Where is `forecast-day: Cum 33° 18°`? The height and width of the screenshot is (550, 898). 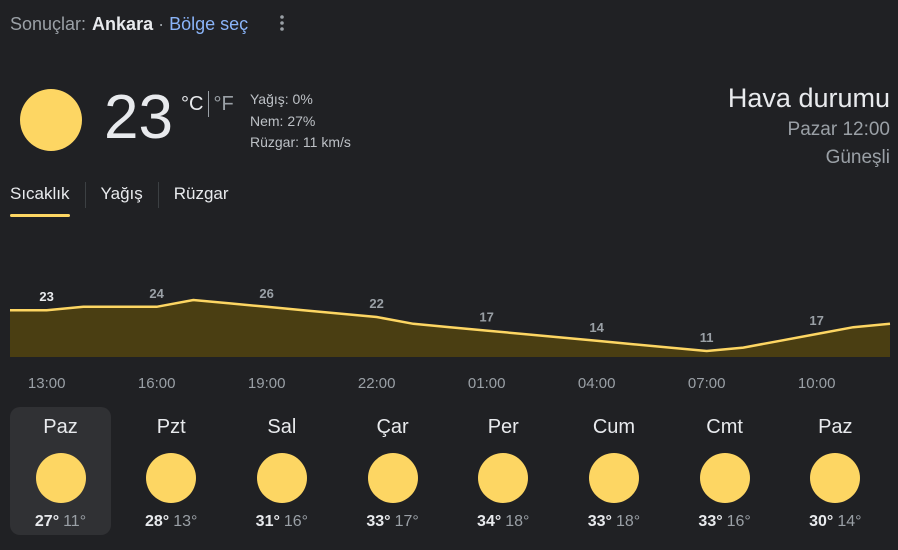 forecast-day: Cum 33° 18° is located at coordinates (613, 471).